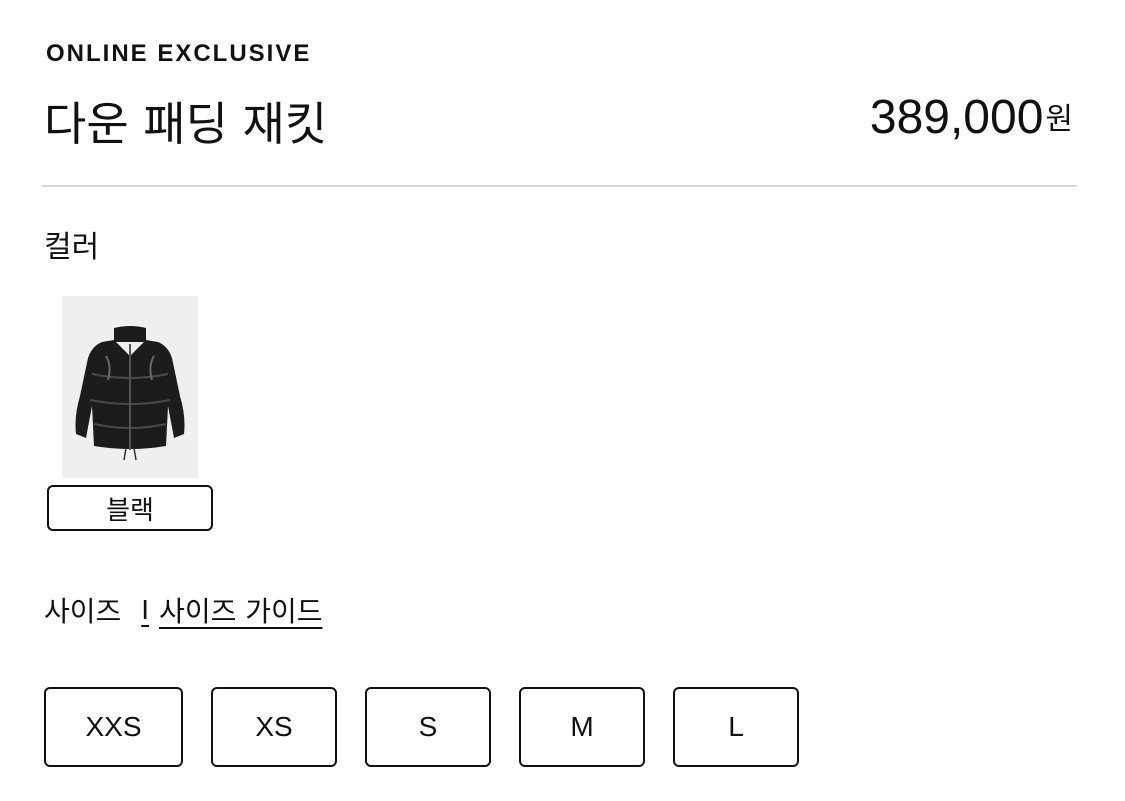 The height and width of the screenshot is (801, 1125). I want to click on price-value: 389,000, so click(956, 117).